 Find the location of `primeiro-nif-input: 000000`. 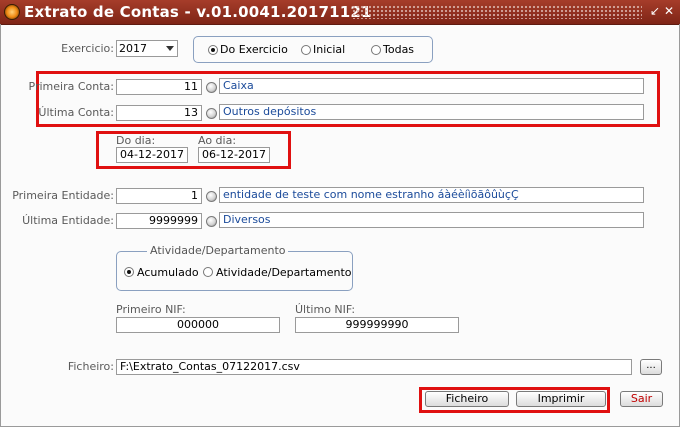

primeiro-nif-input: 000000 is located at coordinates (198, 325).